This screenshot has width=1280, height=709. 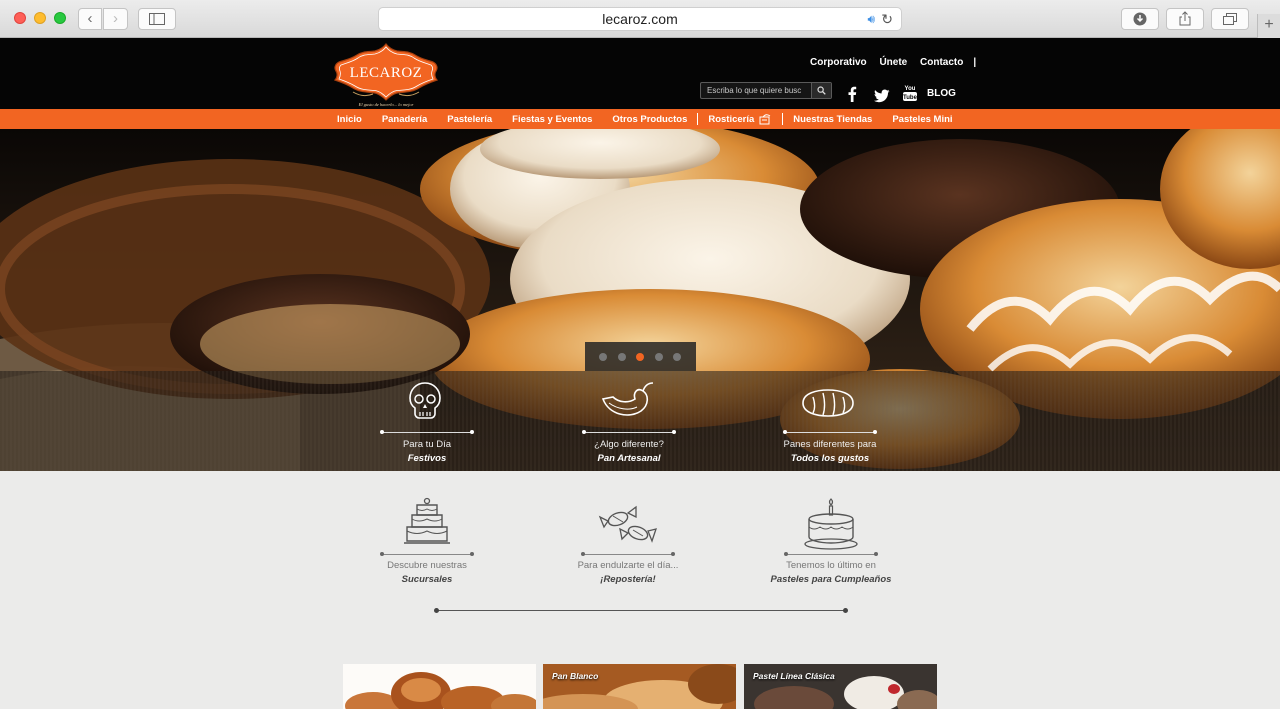 I want to click on sidebar-icon, so click(x=157, y=19).